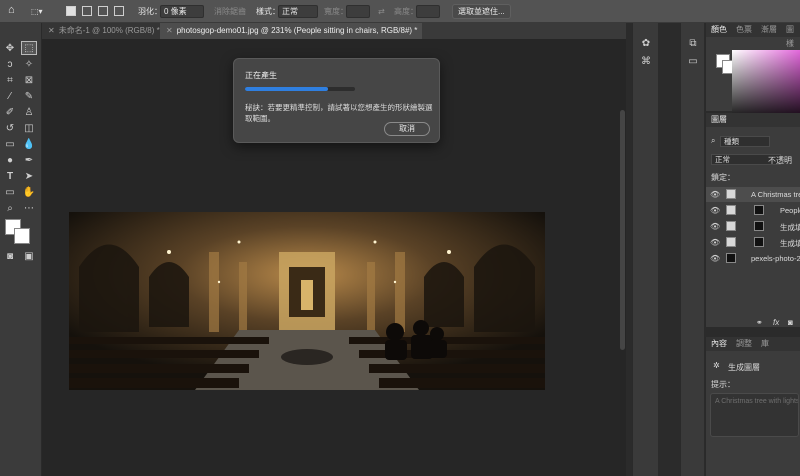 This screenshot has height=476, width=800. Describe the element at coordinates (407, 129) in the screenshot. I see `cancel-button: 取消` at that location.